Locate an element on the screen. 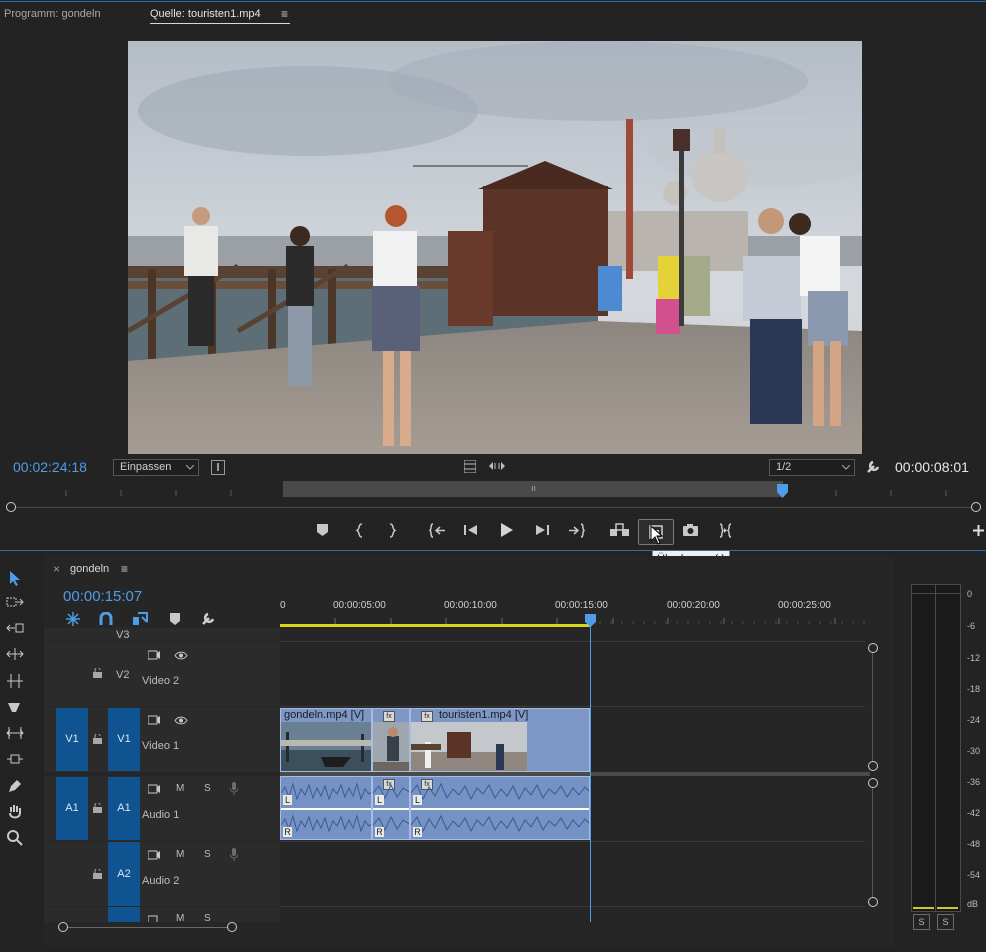  track-target-a2: A2 is located at coordinates (124, 874).